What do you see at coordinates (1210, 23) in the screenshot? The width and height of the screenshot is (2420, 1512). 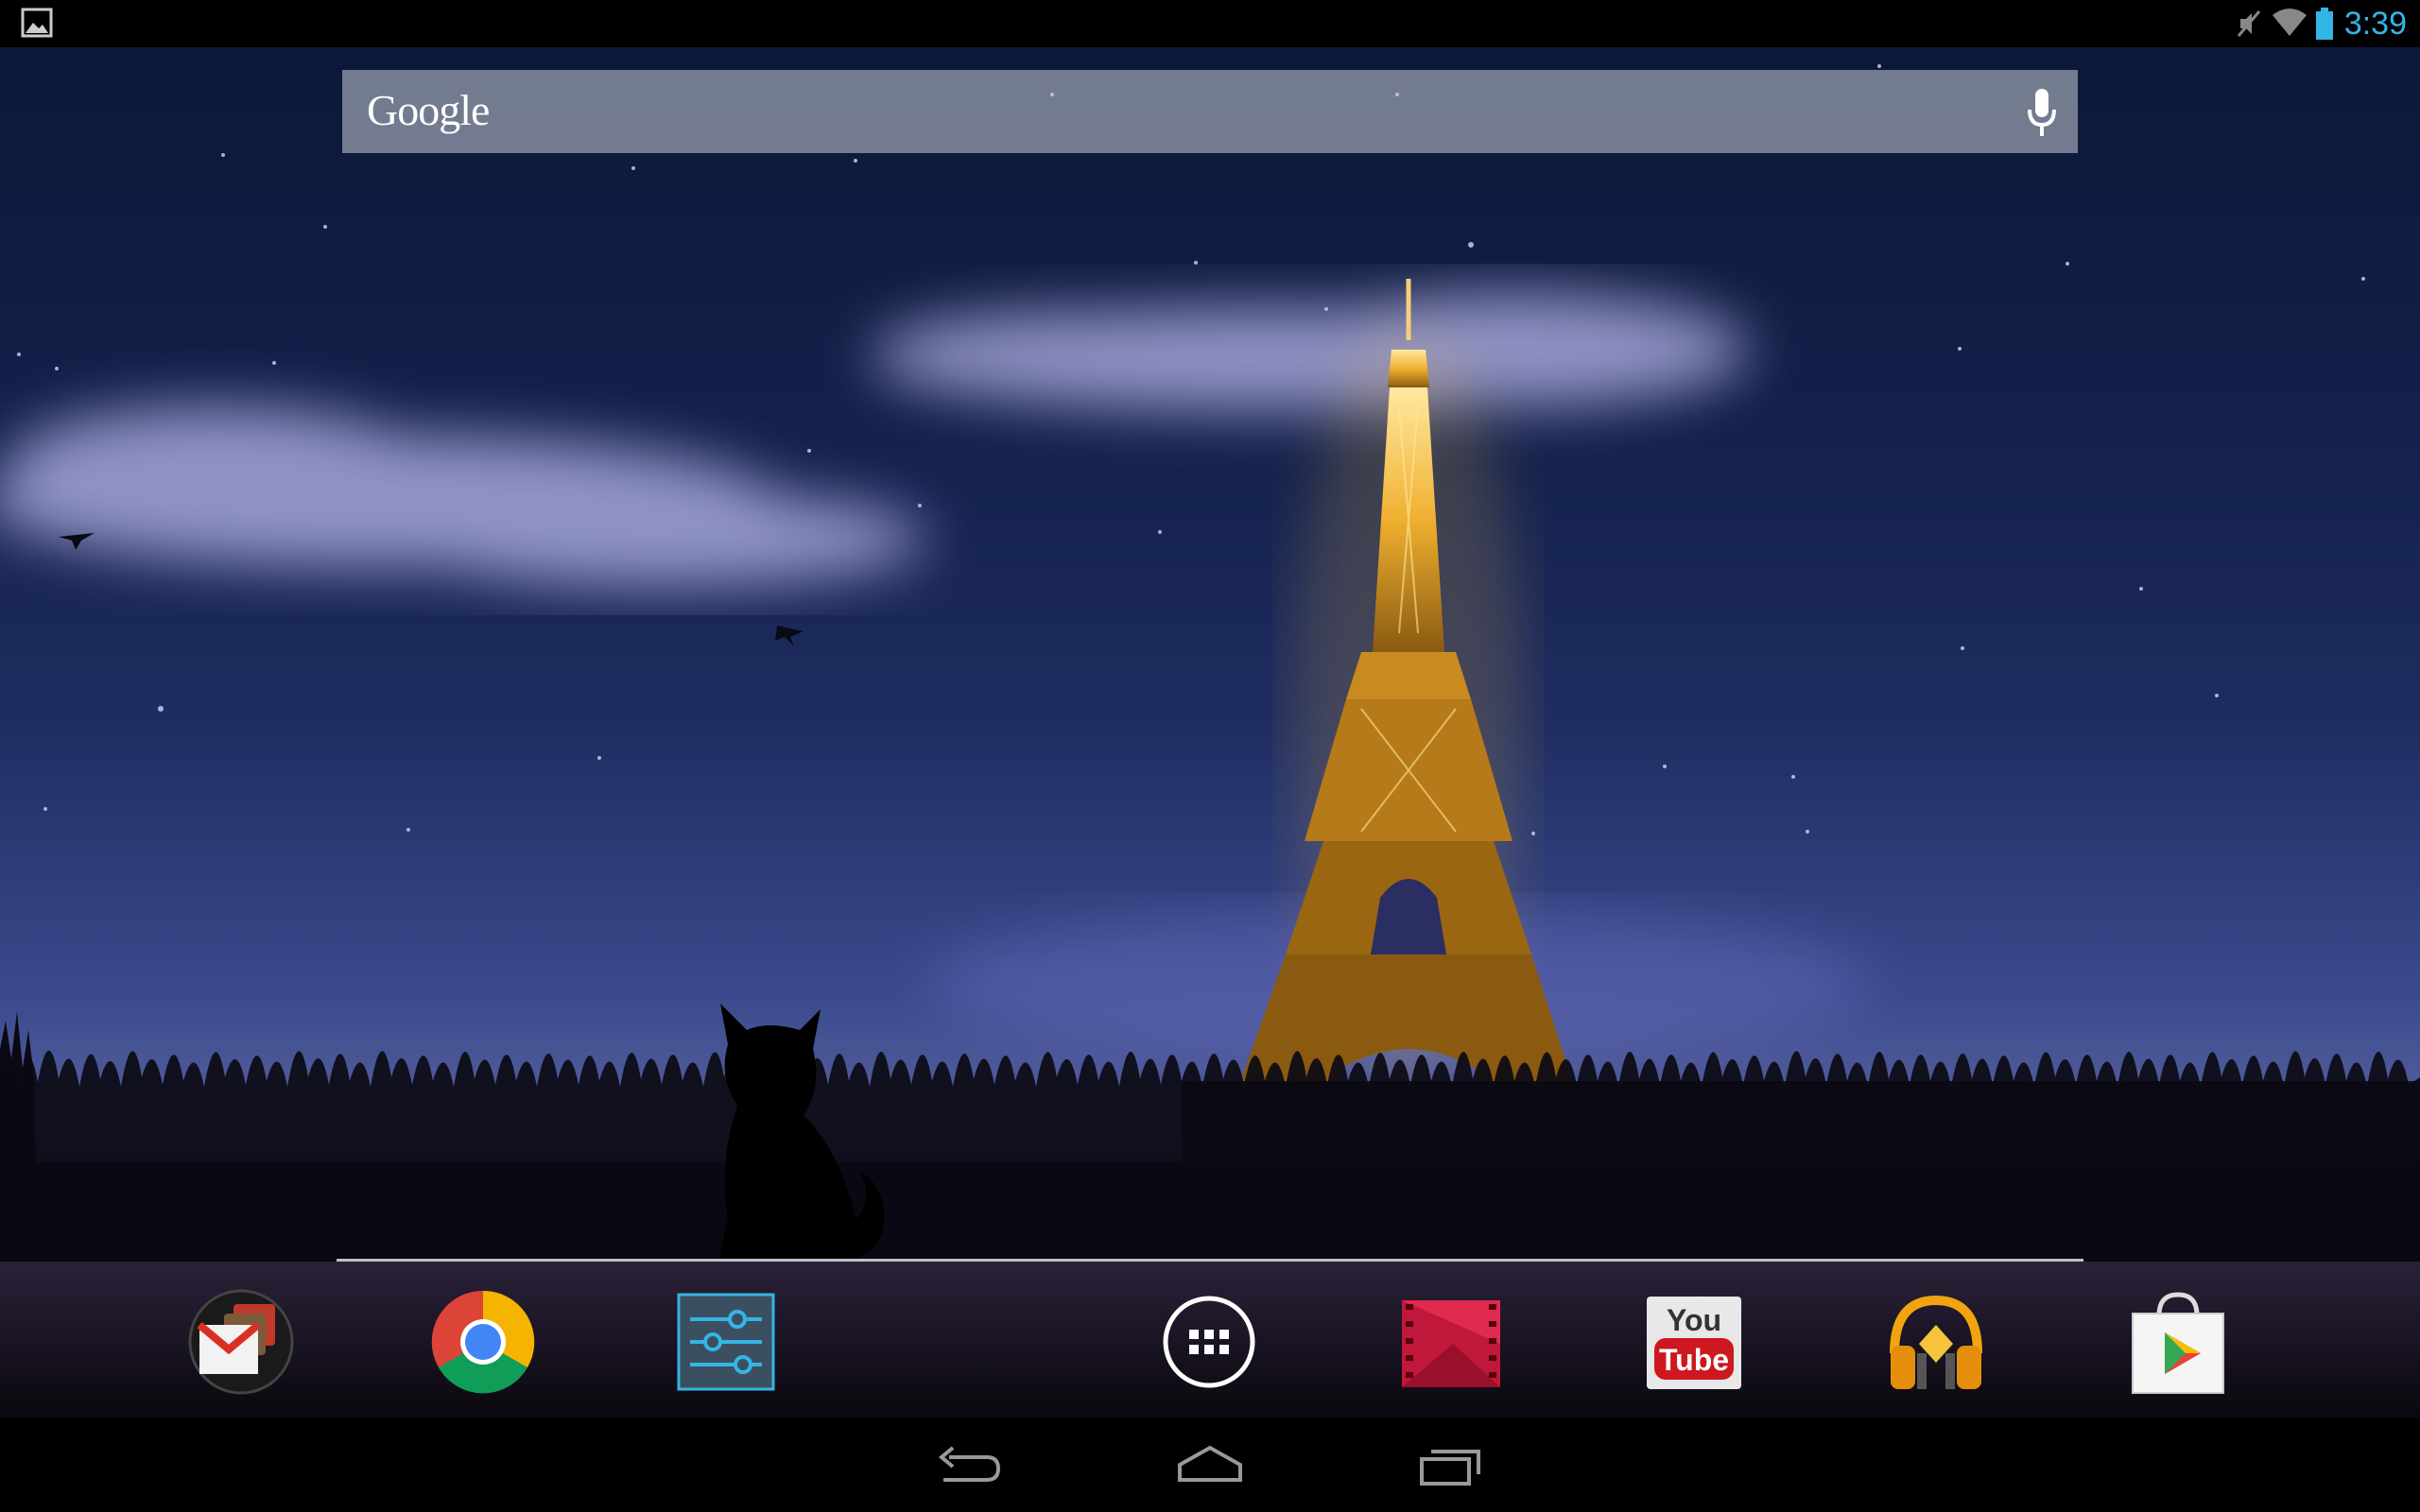 I see `status-bar: 3:39` at bounding box center [1210, 23].